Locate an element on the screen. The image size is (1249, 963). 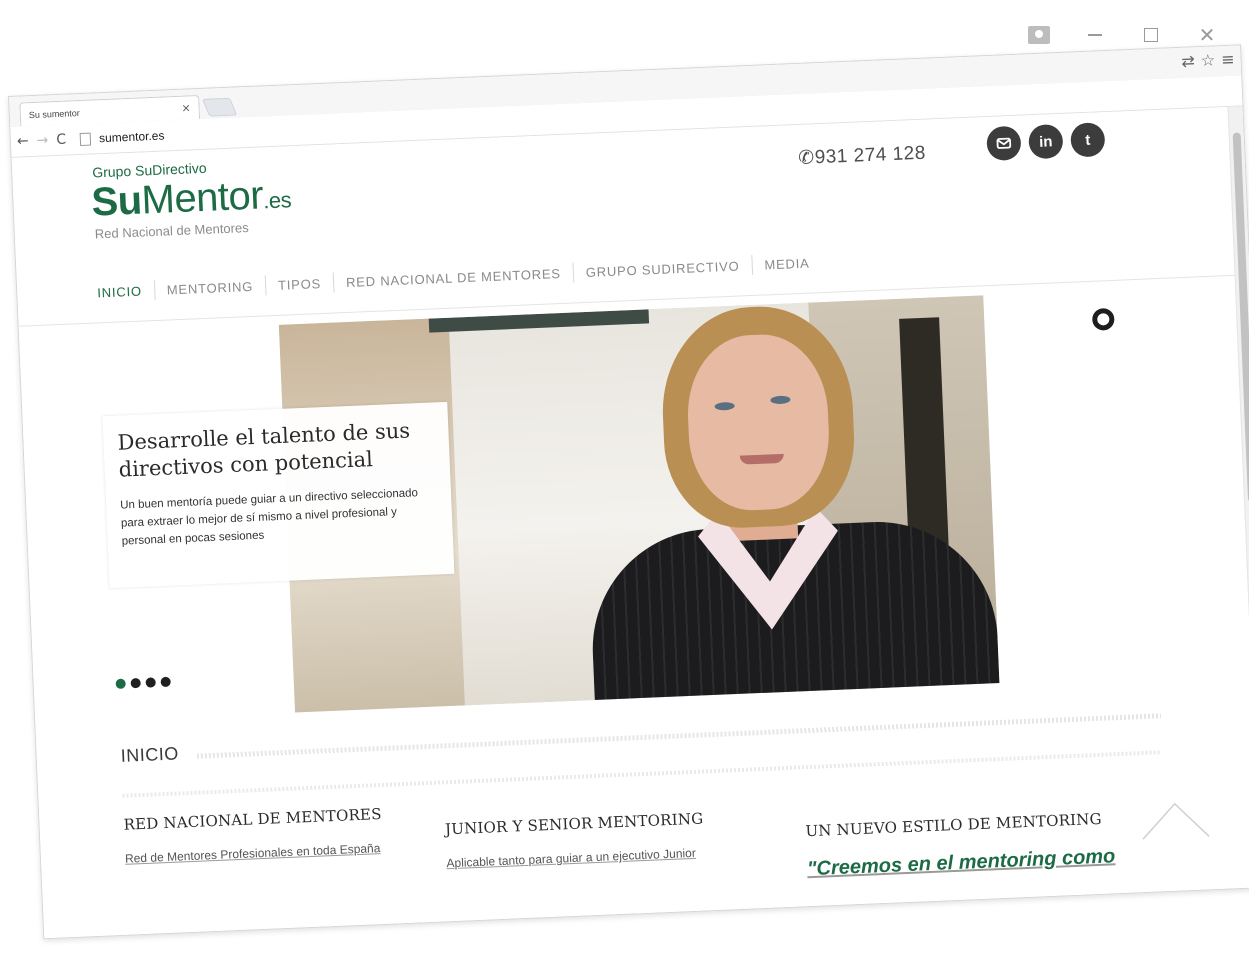
url-field: sumentor.es is located at coordinates (132, 136).